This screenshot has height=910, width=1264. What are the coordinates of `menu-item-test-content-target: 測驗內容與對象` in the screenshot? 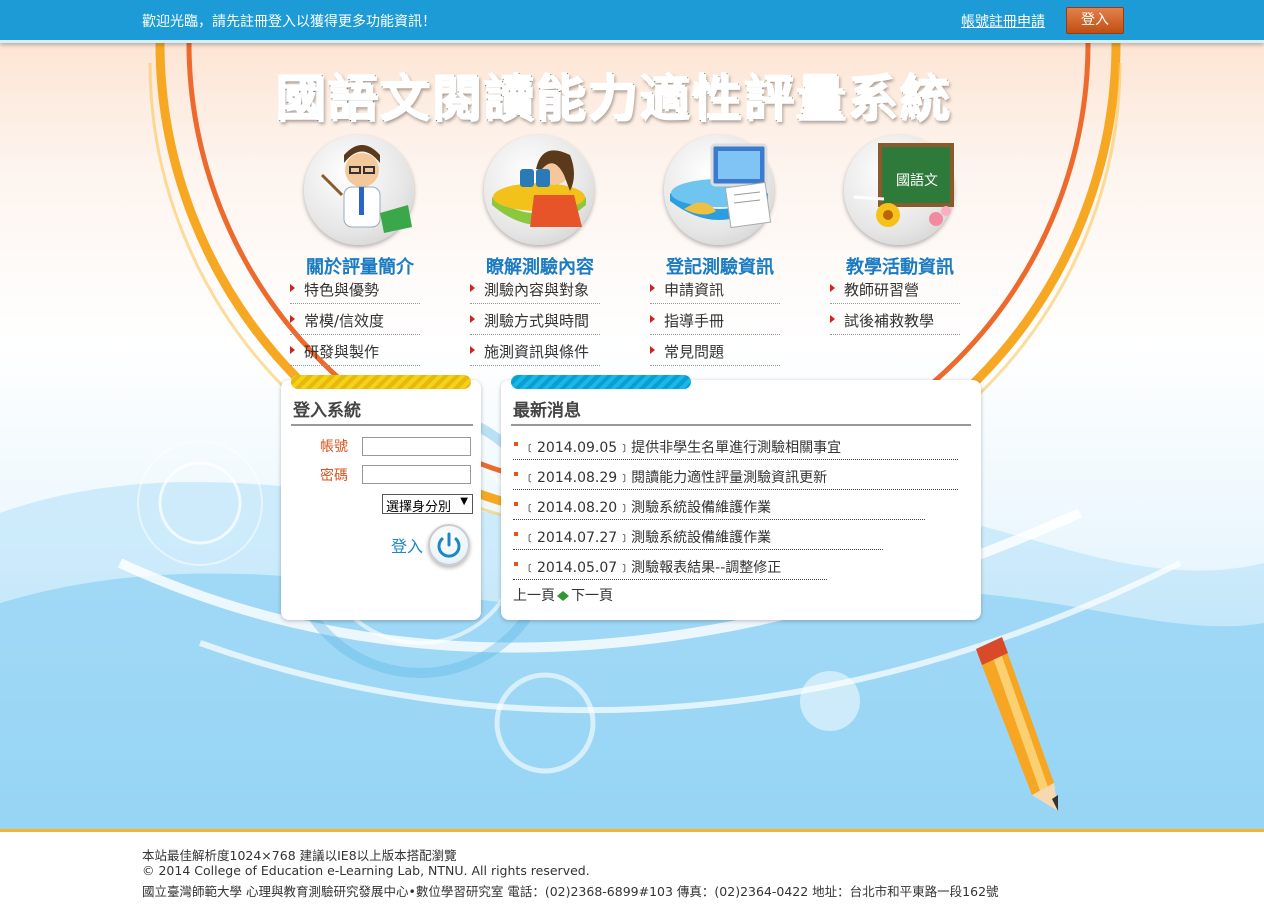 It's located at (535, 288).